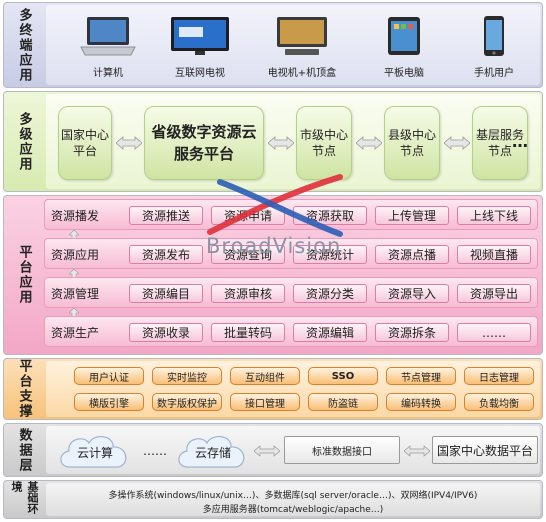 This screenshot has width=546, height=522. What do you see at coordinates (108, 36) in the screenshot?
I see `laptop-icon` at bounding box center [108, 36].